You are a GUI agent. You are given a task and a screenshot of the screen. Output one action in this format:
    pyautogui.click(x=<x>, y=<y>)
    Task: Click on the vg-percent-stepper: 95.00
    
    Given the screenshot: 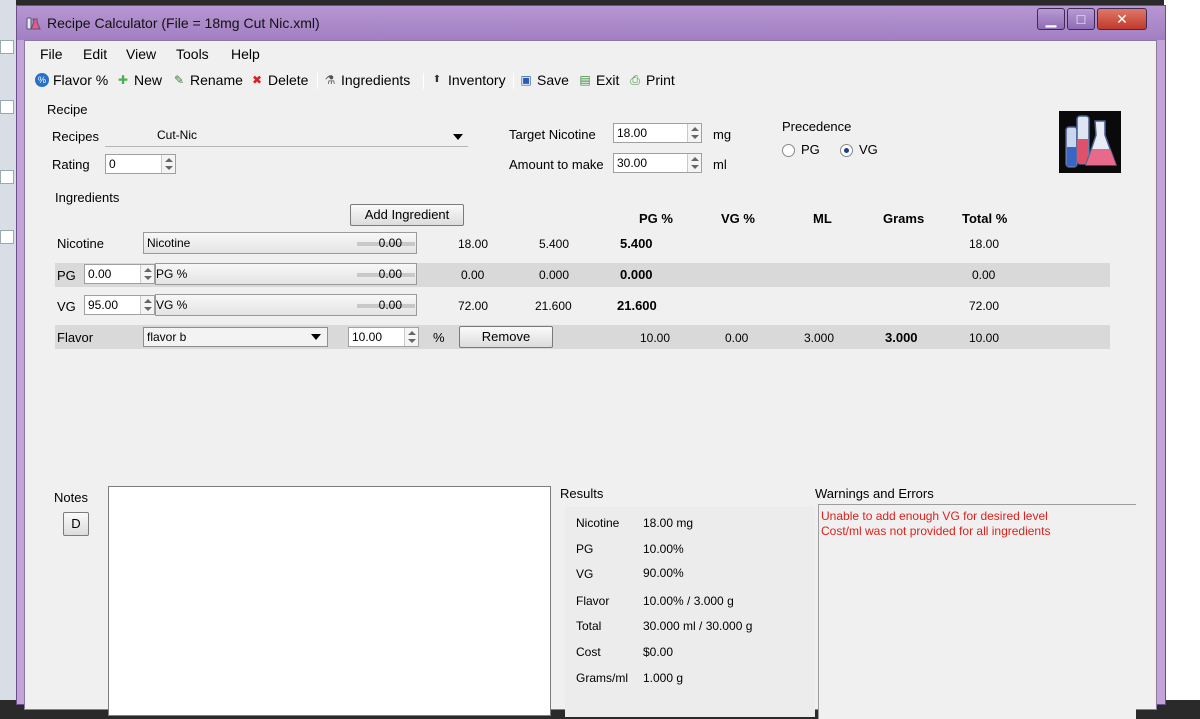 What is the action you would take?
    pyautogui.click(x=119, y=305)
    